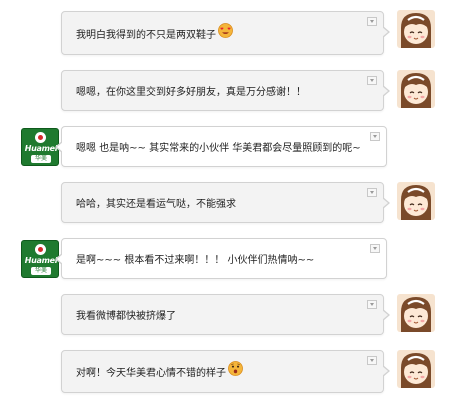 Image resolution: width=449 pixels, height=404 pixels. I want to click on message-text: 哈哈，其实还是看运气哒，不能强求, so click(156, 204).